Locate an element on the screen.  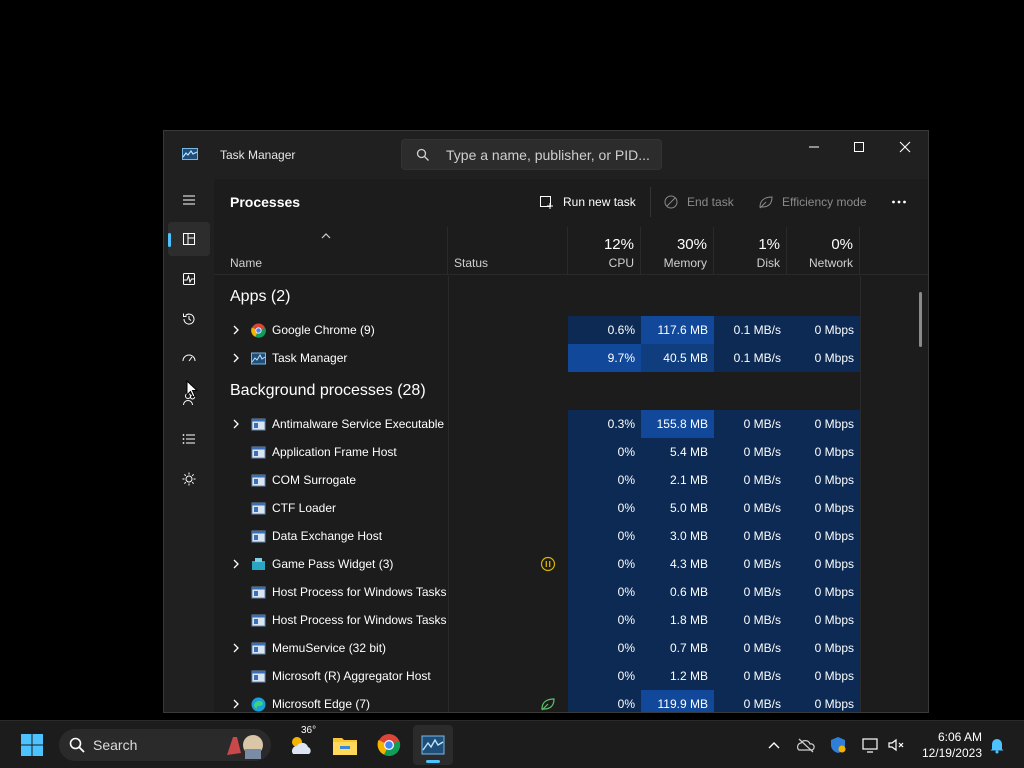
weather-icon is located at coordinates (301, 745).